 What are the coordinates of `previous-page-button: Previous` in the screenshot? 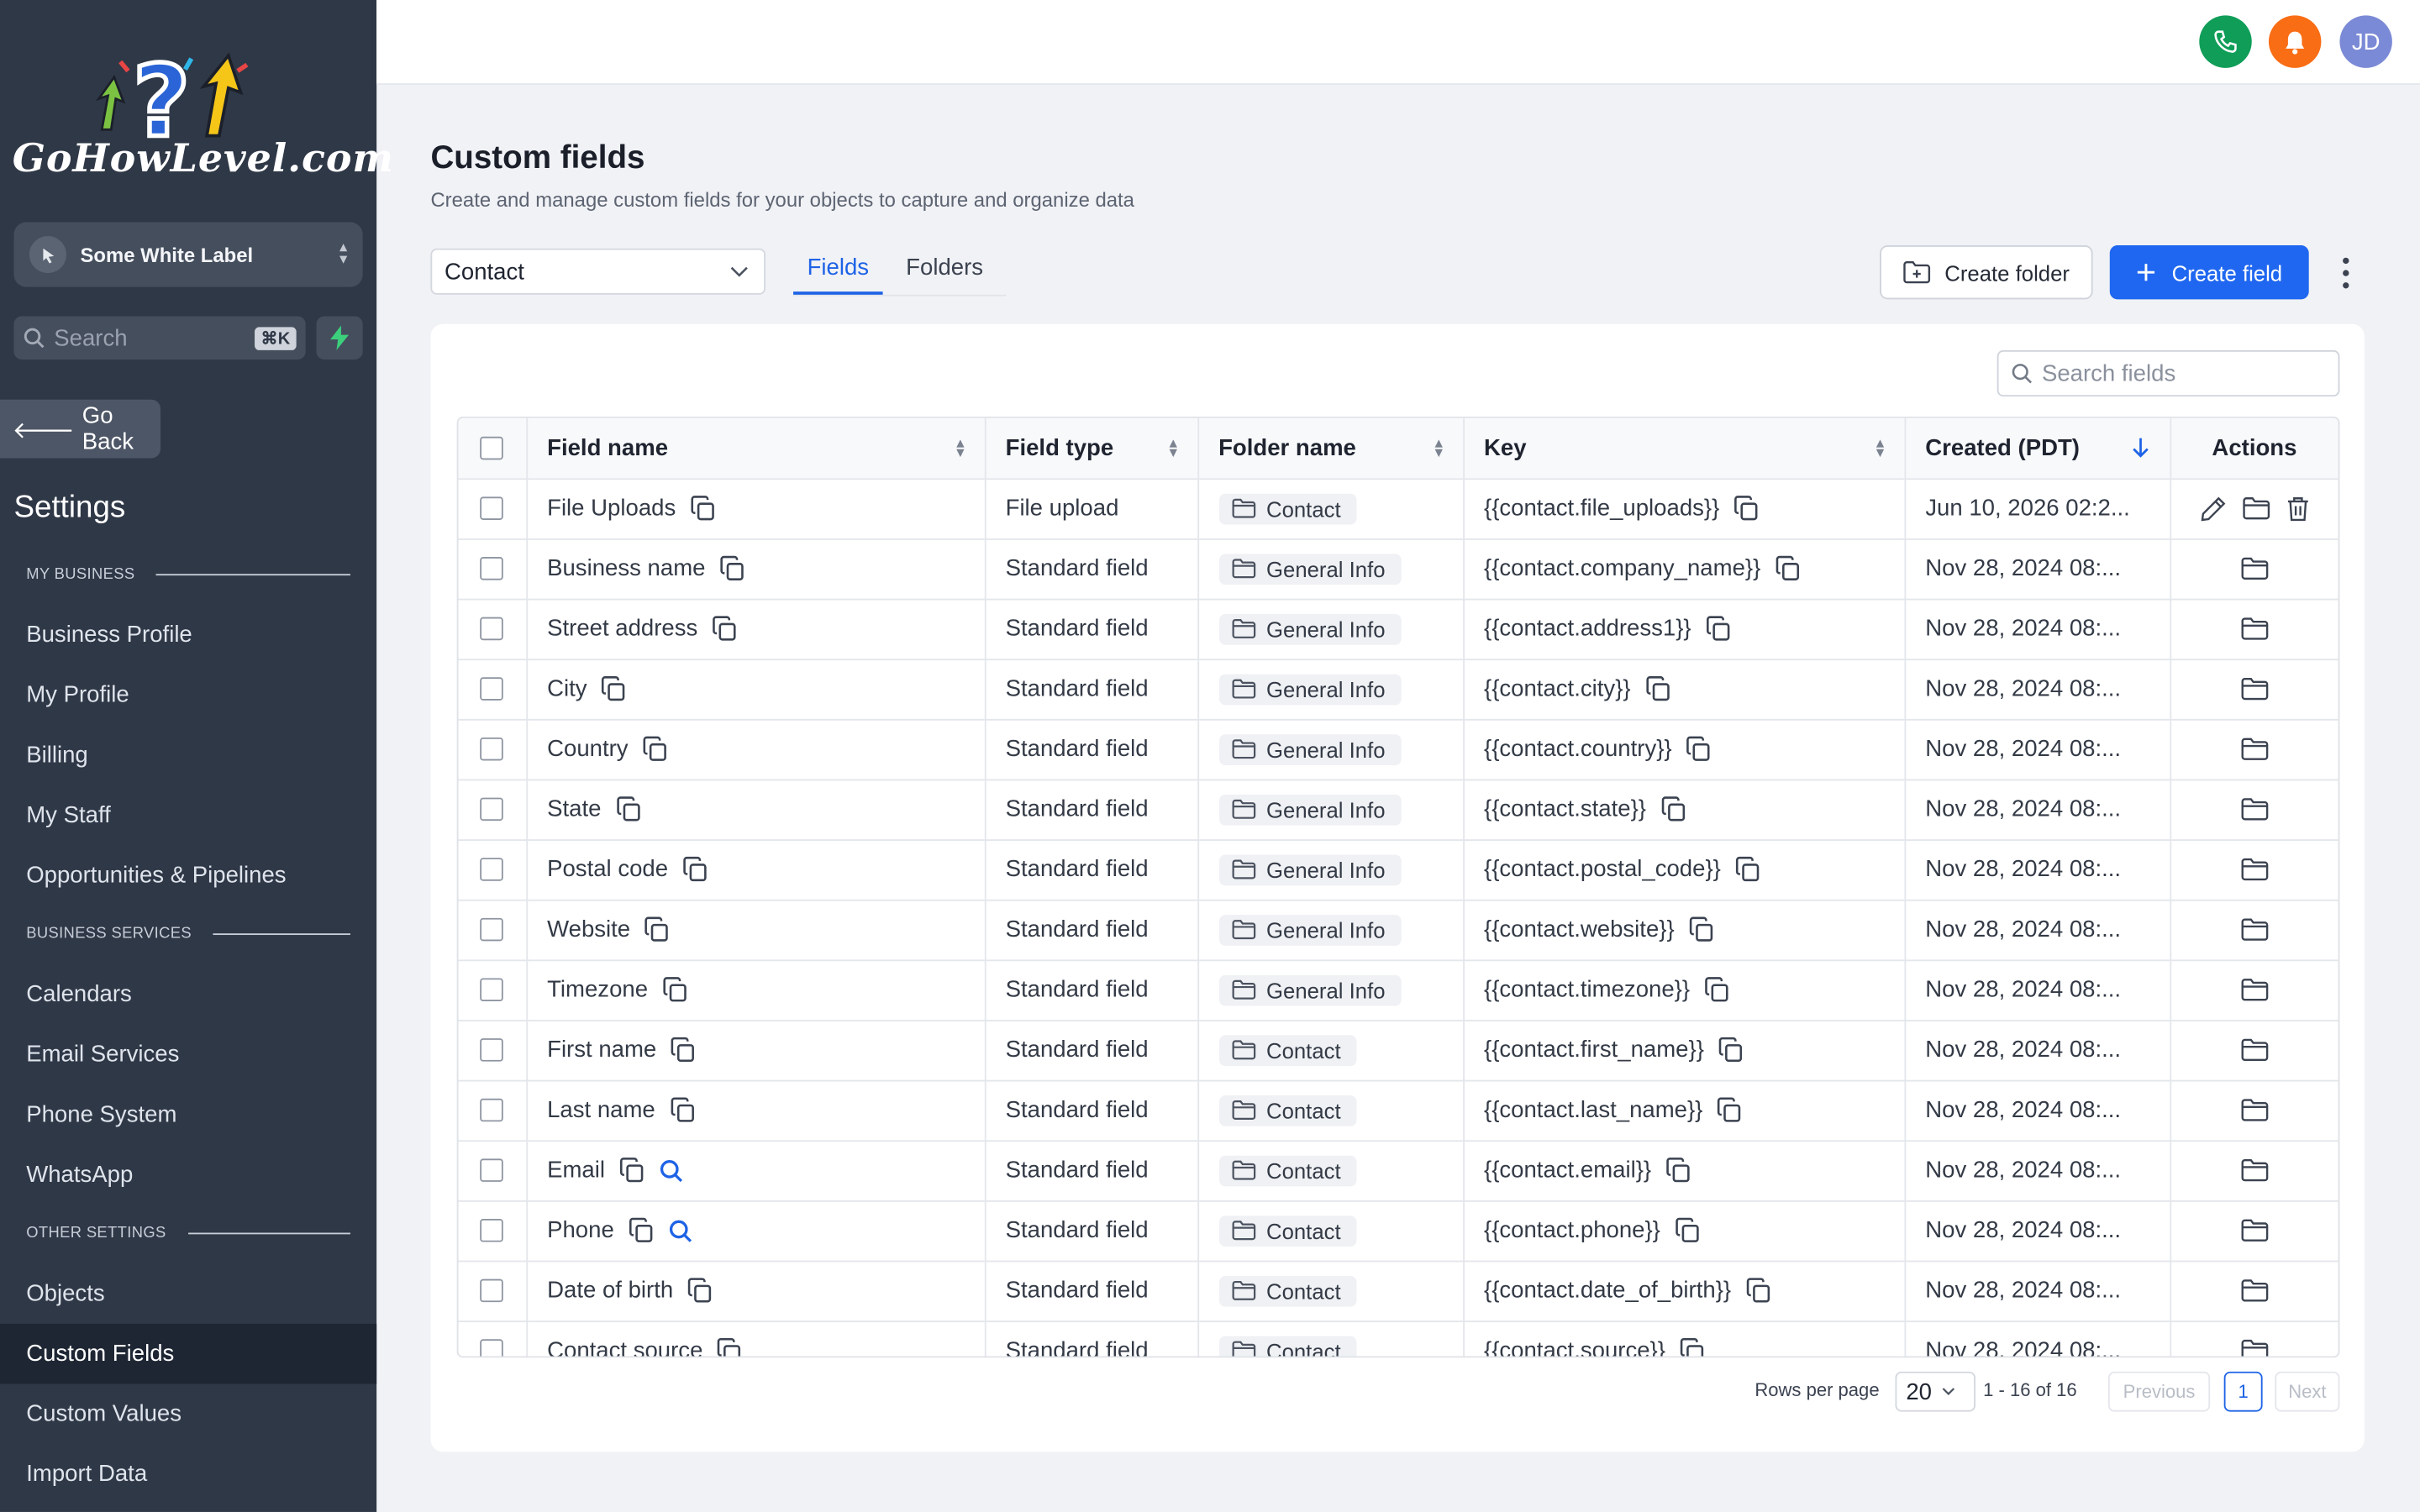 It's located at (2159, 1391).